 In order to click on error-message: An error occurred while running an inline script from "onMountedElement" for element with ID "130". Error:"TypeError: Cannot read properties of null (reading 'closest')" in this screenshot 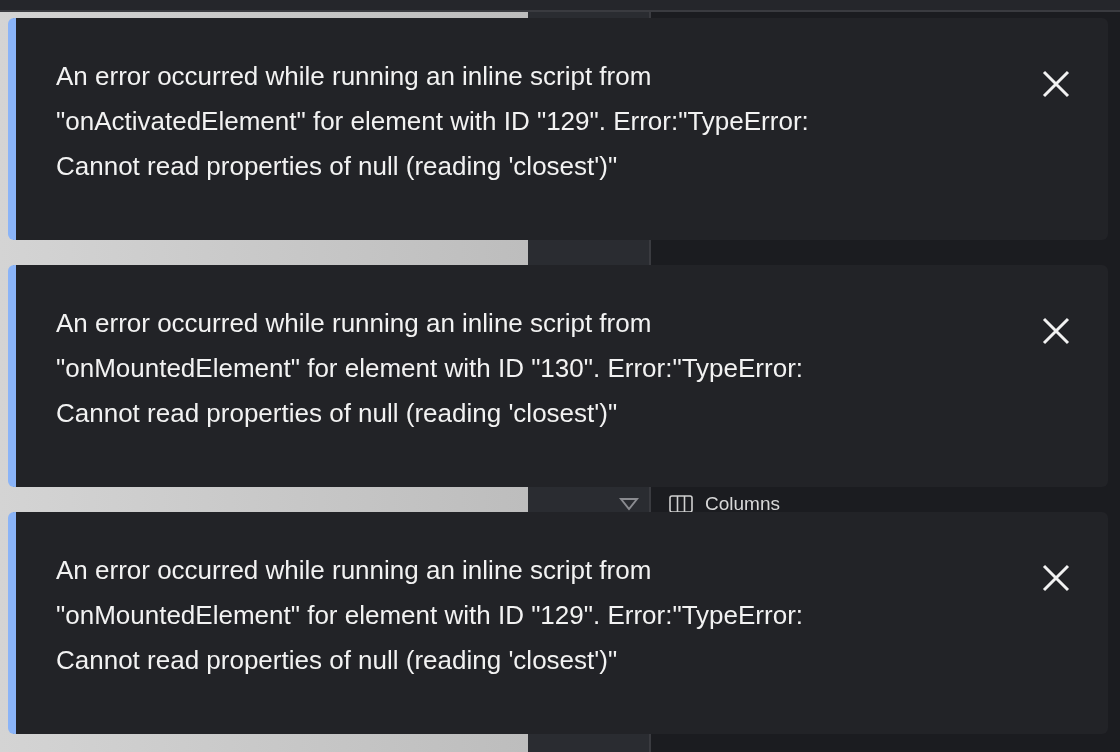, I will do `click(430, 368)`.